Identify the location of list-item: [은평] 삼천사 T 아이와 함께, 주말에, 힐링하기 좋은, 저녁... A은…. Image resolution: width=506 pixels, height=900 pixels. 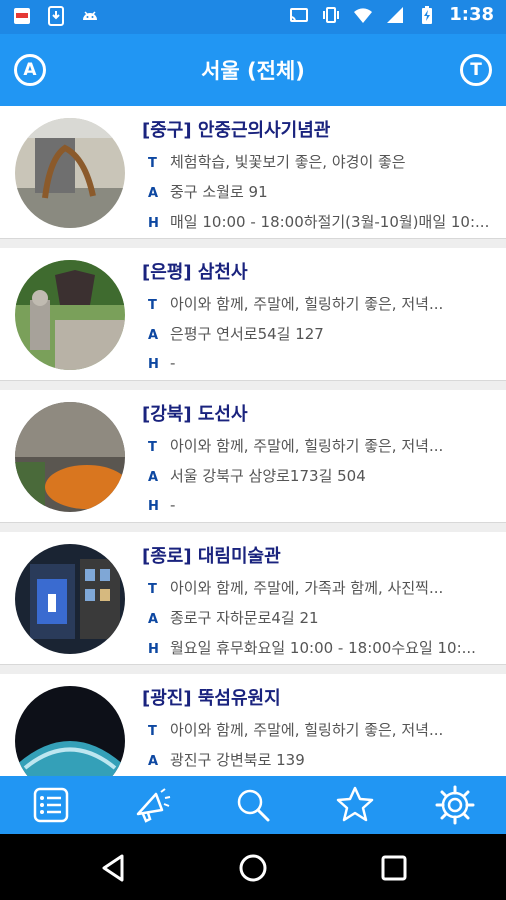
(253, 314).